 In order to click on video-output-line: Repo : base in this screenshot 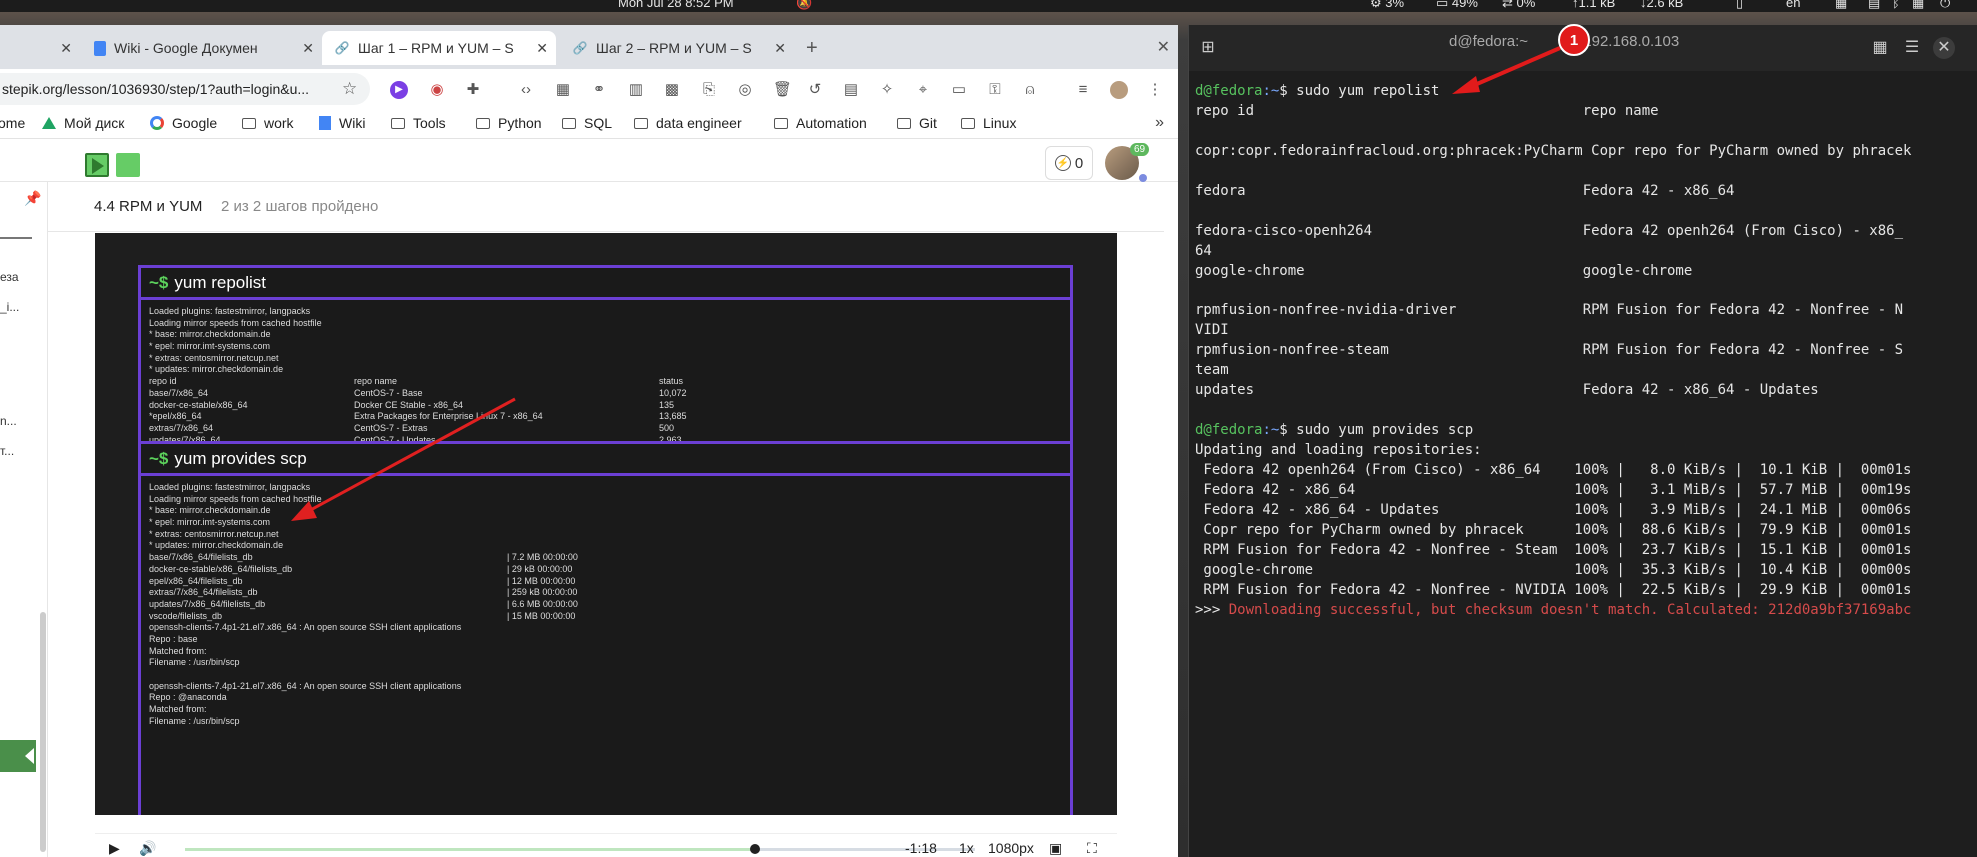, I will do `click(173, 638)`.